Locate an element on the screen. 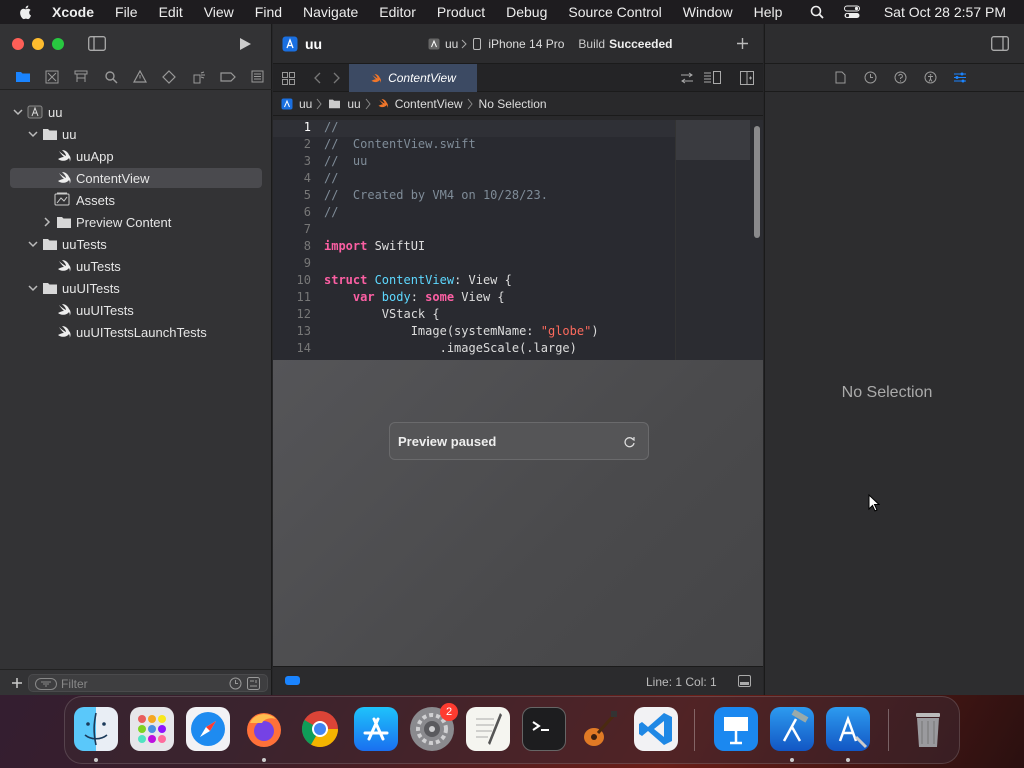 The image size is (1024, 768). menu-view: View is located at coordinates (219, 12).